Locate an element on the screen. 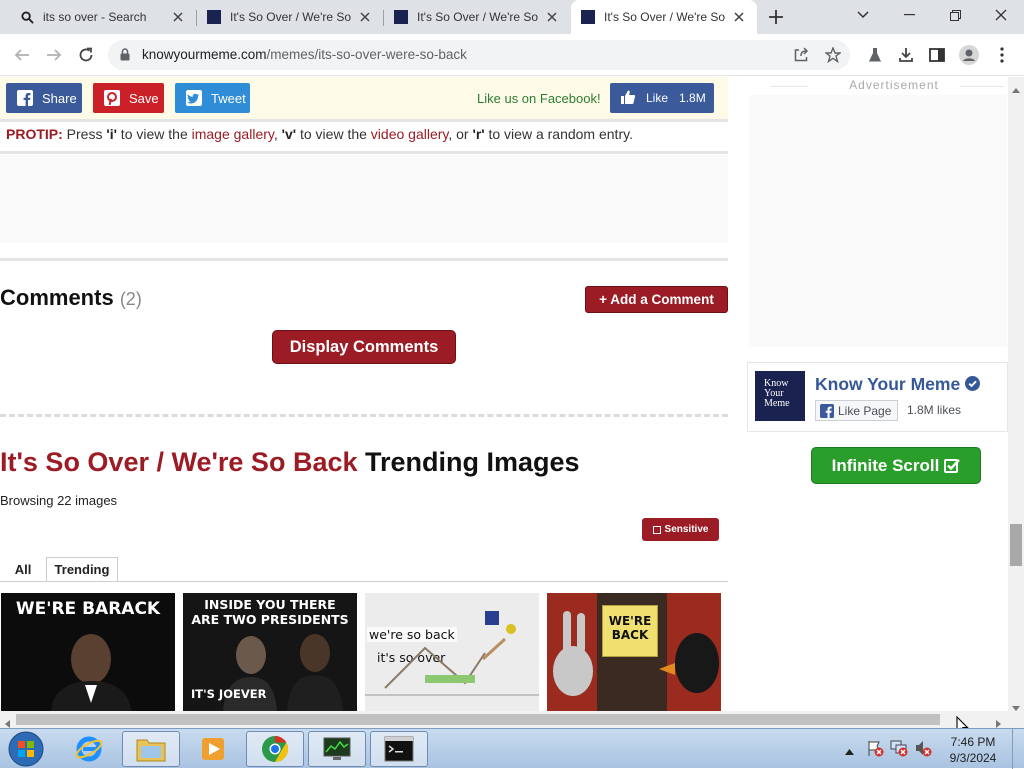  logo-word: Meme is located at coordinates (777, 403).